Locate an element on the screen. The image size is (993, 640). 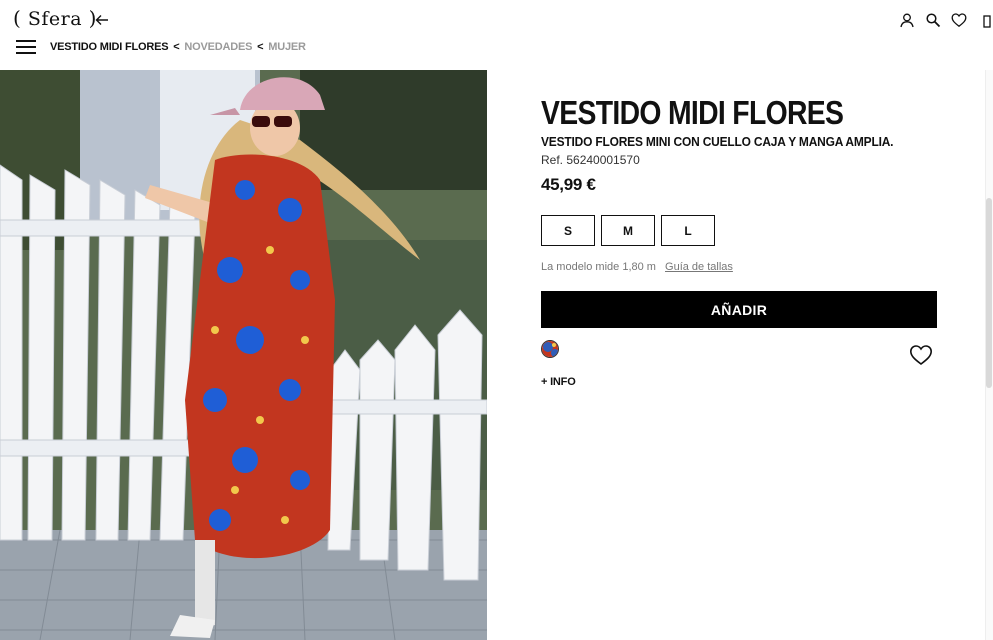
scrollbar is located at coordinates (989, 355).